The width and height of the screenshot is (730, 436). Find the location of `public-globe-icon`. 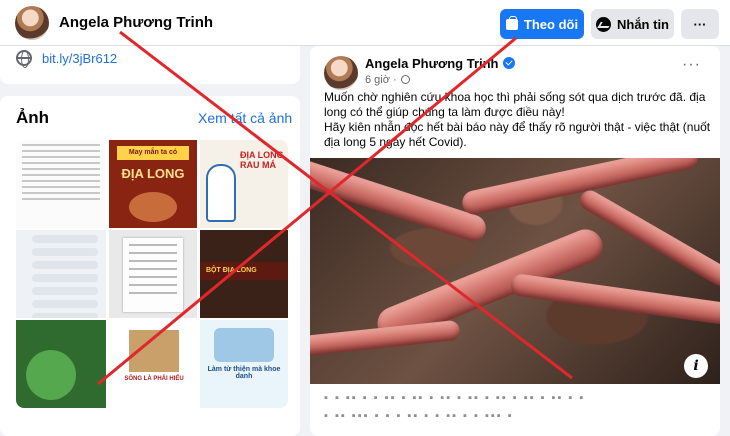

public-globe-icon is located at coordinates (405, 79).